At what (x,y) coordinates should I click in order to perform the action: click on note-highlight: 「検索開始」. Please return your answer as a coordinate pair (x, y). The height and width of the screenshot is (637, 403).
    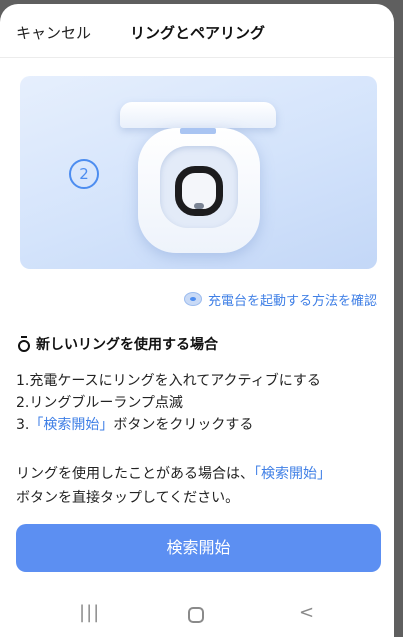
    Looking at the image, I should click on (292, 474).